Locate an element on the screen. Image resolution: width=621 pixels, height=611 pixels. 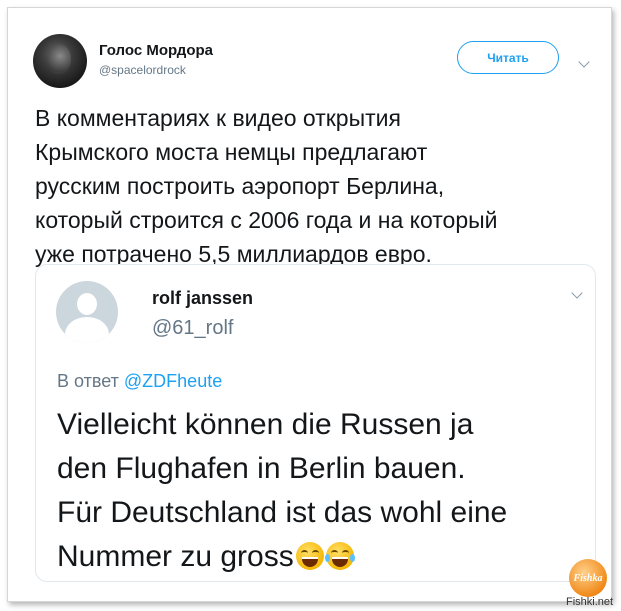
reply-mention-link: @ZDFheute is located at coordinates (173, 381).